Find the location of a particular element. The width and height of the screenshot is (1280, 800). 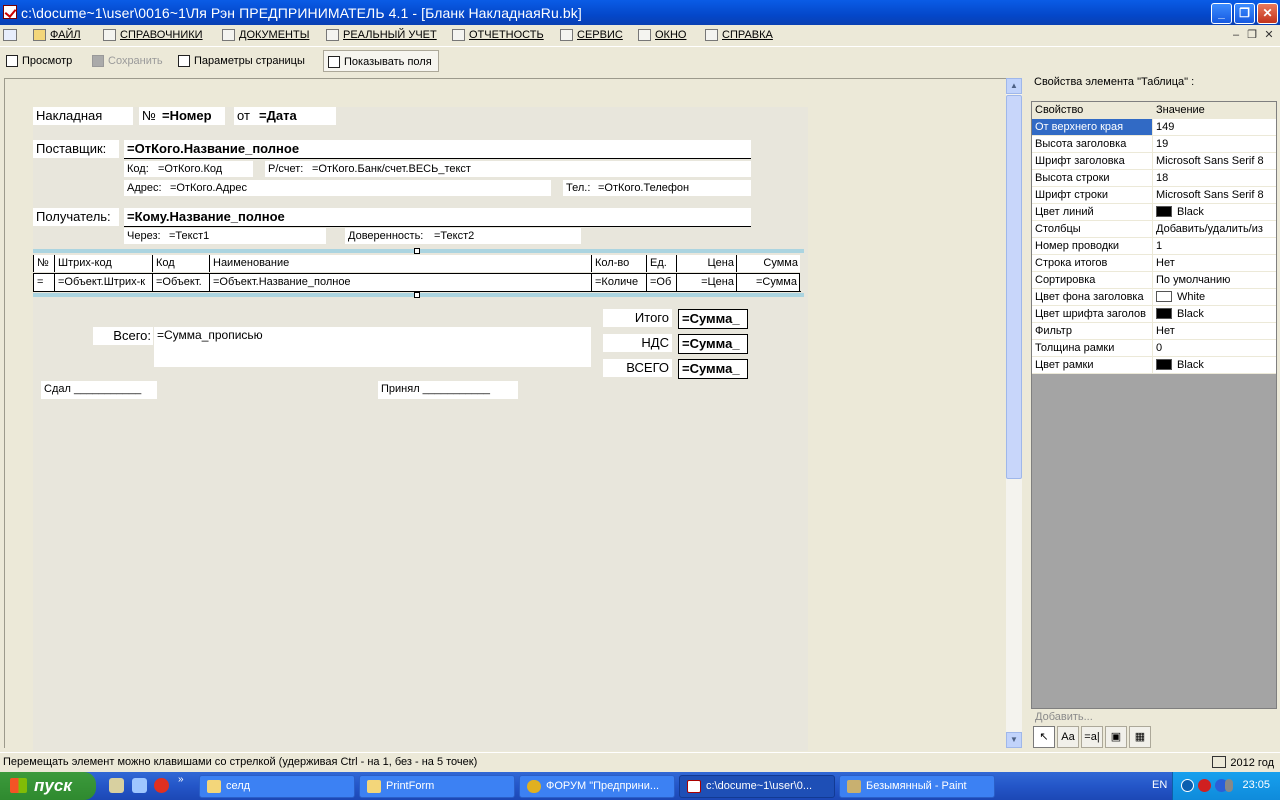

property-value: 18 is located at coordinates (1215, 178).